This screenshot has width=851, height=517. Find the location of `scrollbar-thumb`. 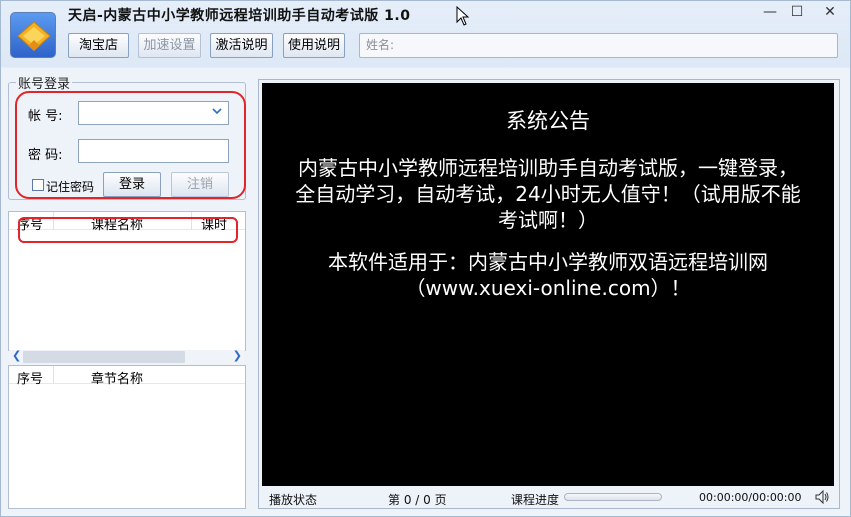

scrollbar-thumb is located at coordinates (104, 357).